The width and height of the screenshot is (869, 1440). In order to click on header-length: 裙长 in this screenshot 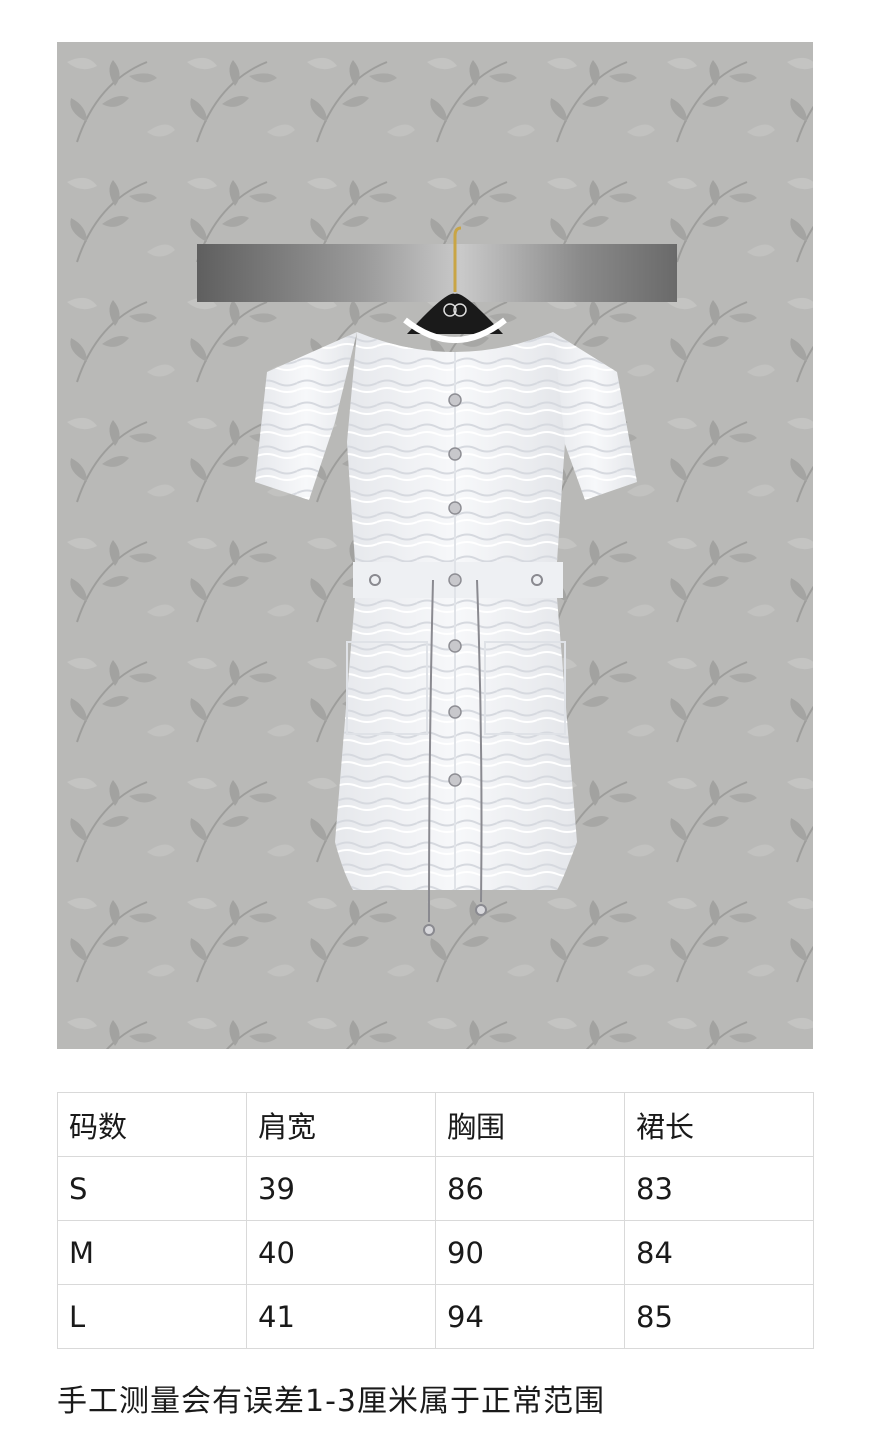, I will do `click(719, 1124)`.